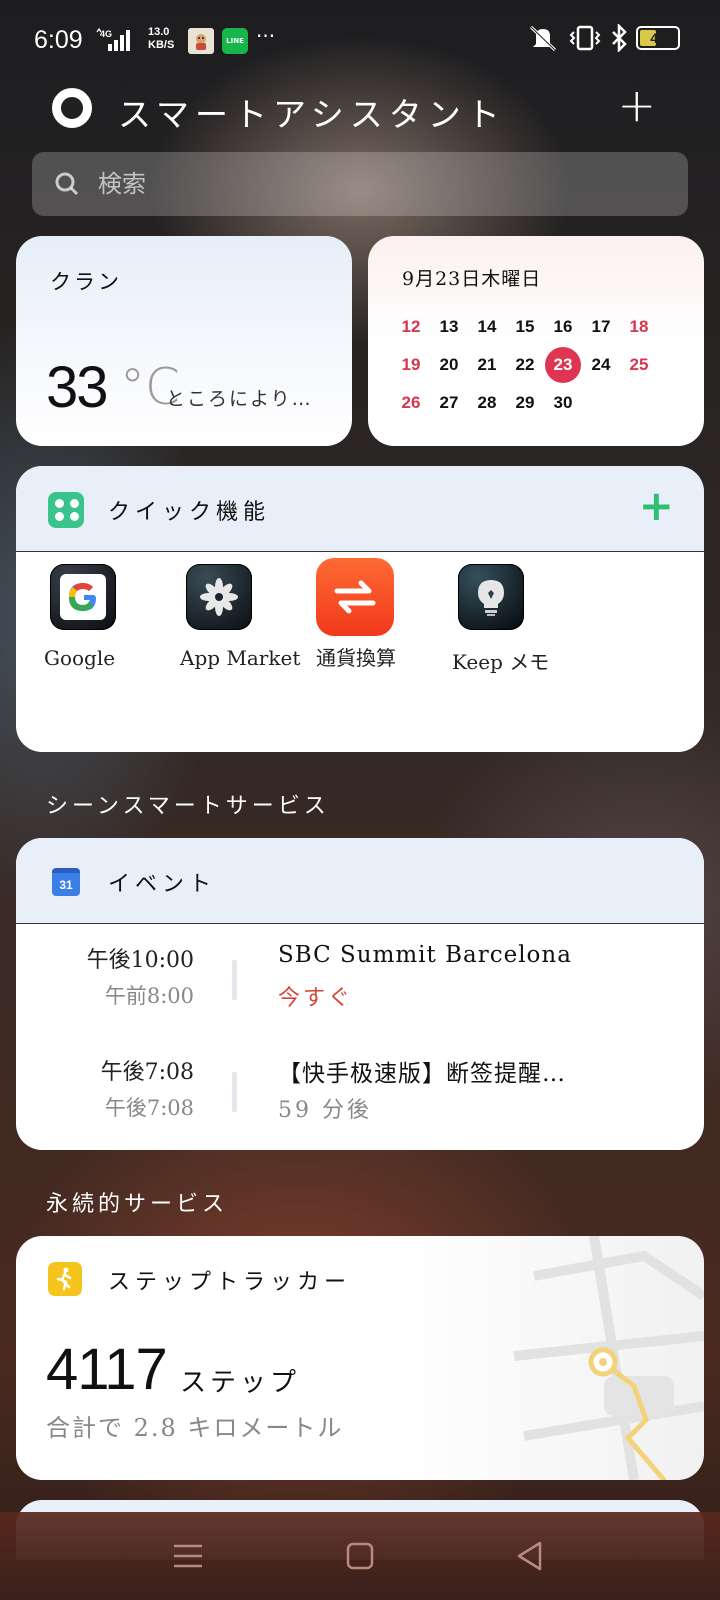 This screenshot has width=720, height=1600. What do you see at coordinates (140, 960) in the screenshot?
I see `event-start-time: 午後10:00` at bounding box center [140, 960].